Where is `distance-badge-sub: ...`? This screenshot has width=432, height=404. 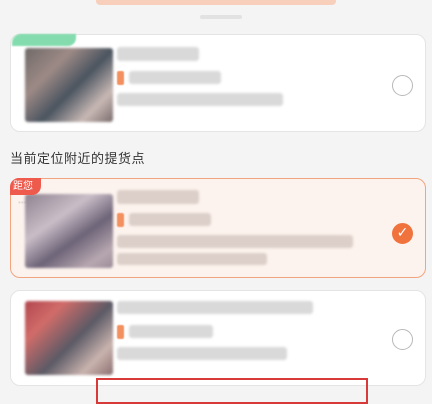
distance-badge-sub: ... is located at coordinates (22, 201).